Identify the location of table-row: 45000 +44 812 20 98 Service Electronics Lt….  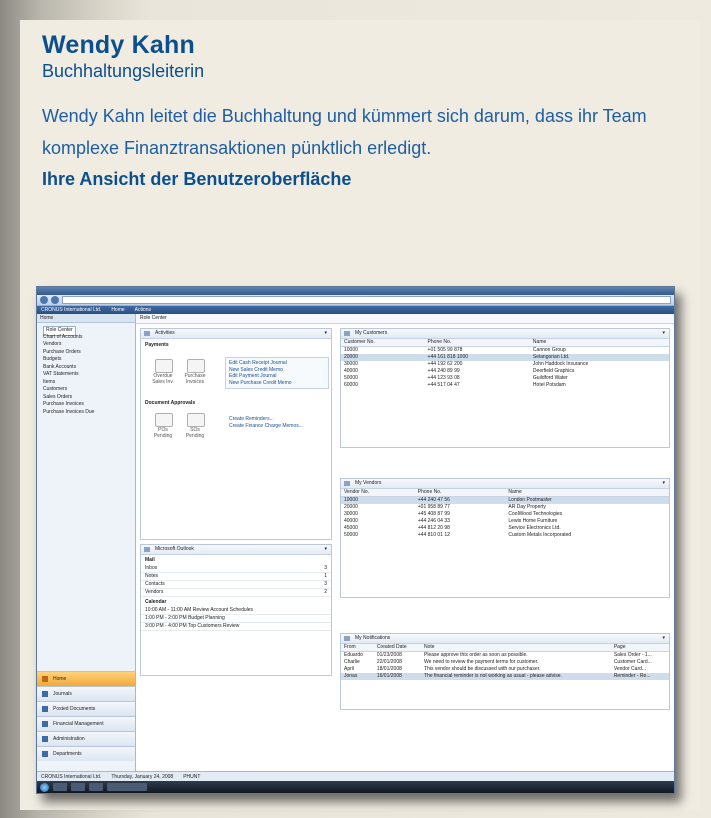
(505, 528).